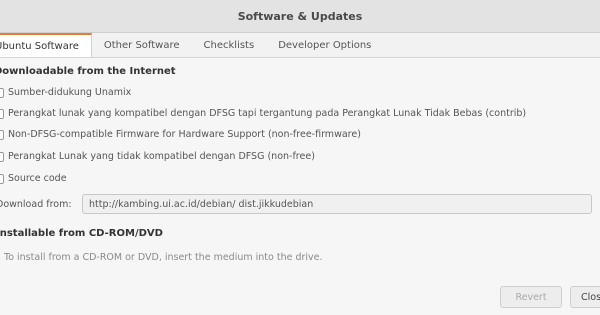  I want to click on source-option-source-code: Source code, so click(33, 178).